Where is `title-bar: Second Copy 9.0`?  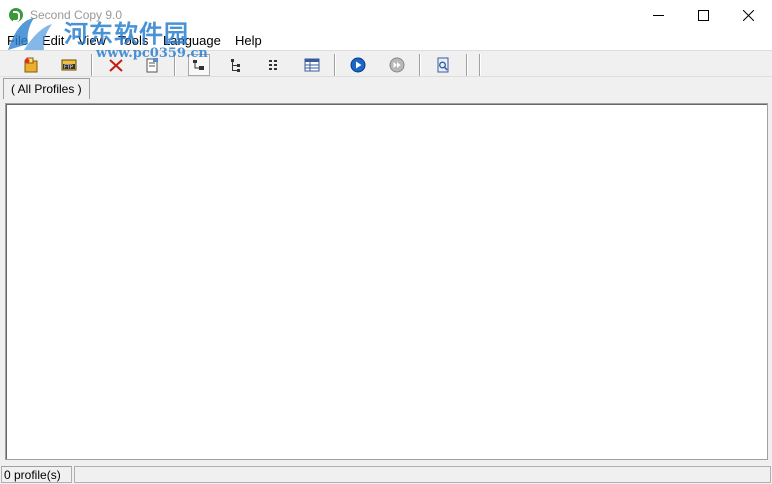
title-bar: Second Copy 9.0 is located at coordinates (386, 15).